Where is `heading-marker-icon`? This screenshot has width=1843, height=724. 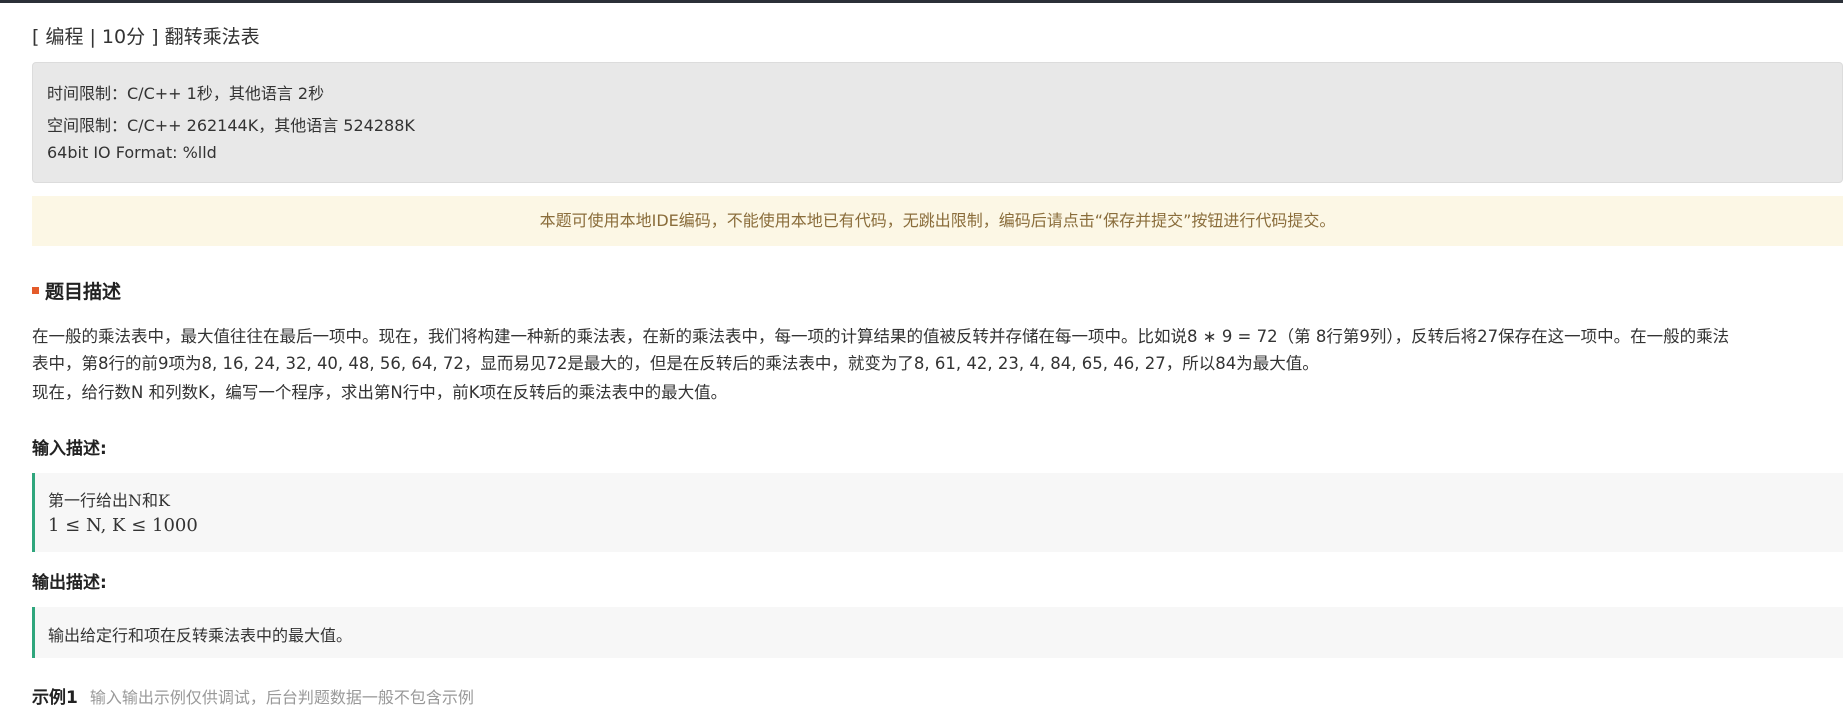
heading-marker-icon is located at coordinates (35, 290).